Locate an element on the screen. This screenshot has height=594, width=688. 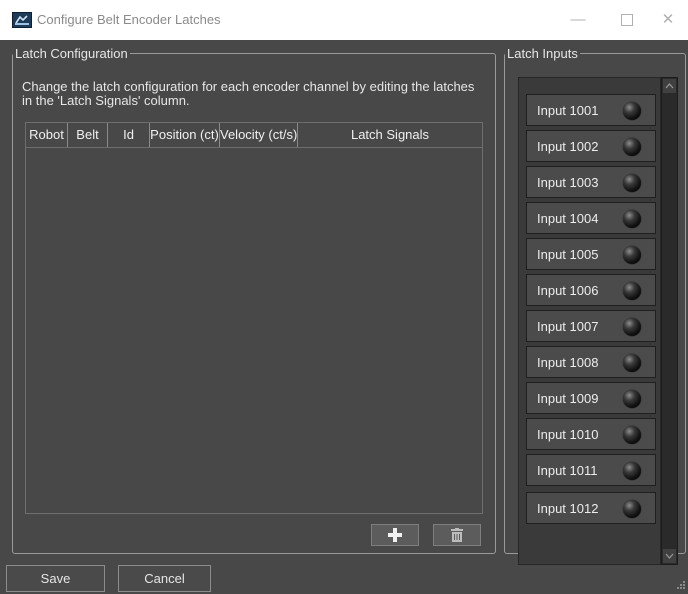
save-button: Save is located at coordinates (55, 578).